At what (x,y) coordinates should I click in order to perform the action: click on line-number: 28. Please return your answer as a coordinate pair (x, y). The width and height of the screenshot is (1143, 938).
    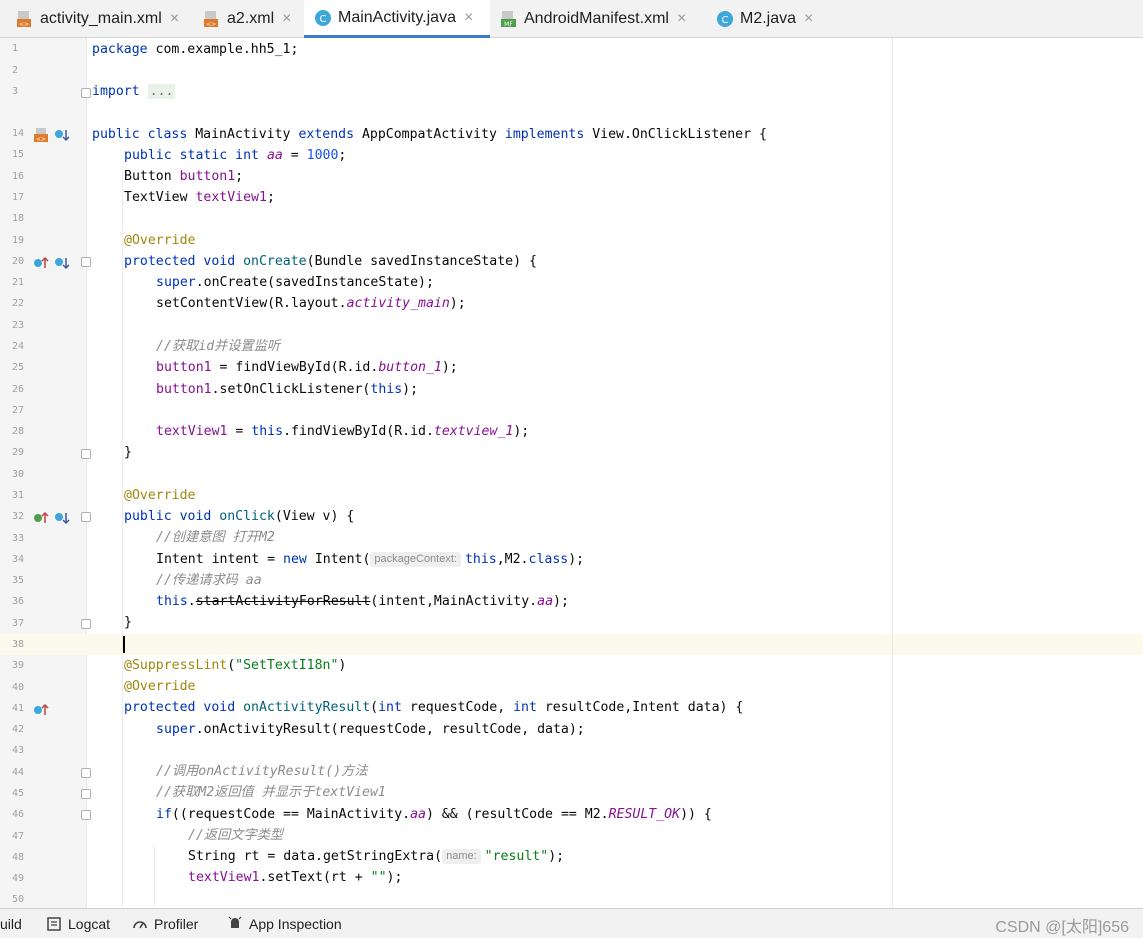
    Looking at the image, I should click on (18, 431).